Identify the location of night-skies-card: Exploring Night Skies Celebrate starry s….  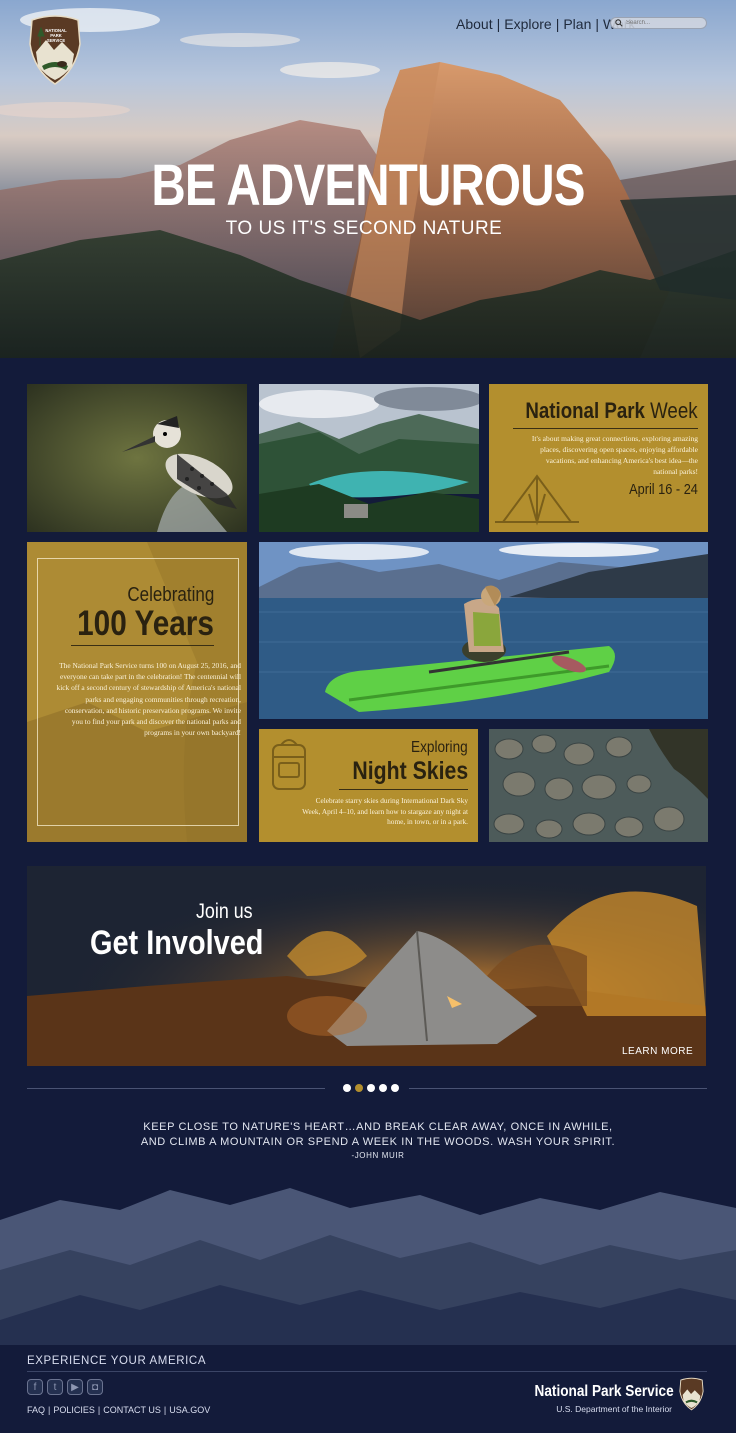
(368, 785).